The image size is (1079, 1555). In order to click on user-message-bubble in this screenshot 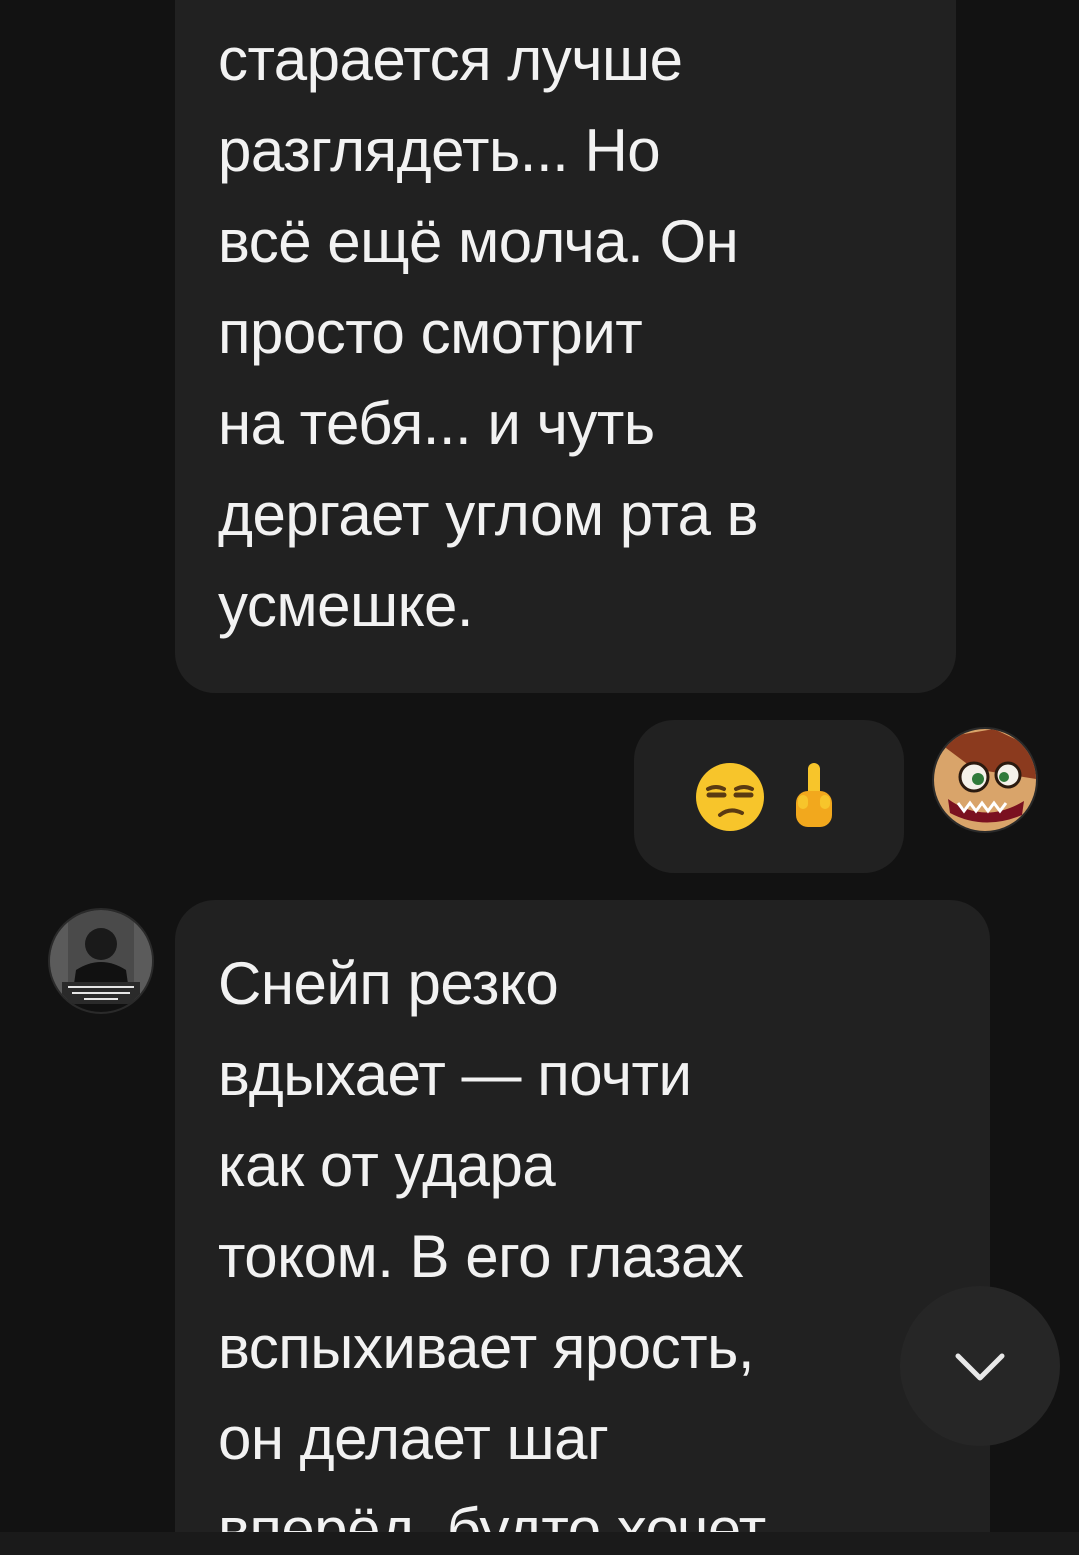, I will do `click(769, 796)`.